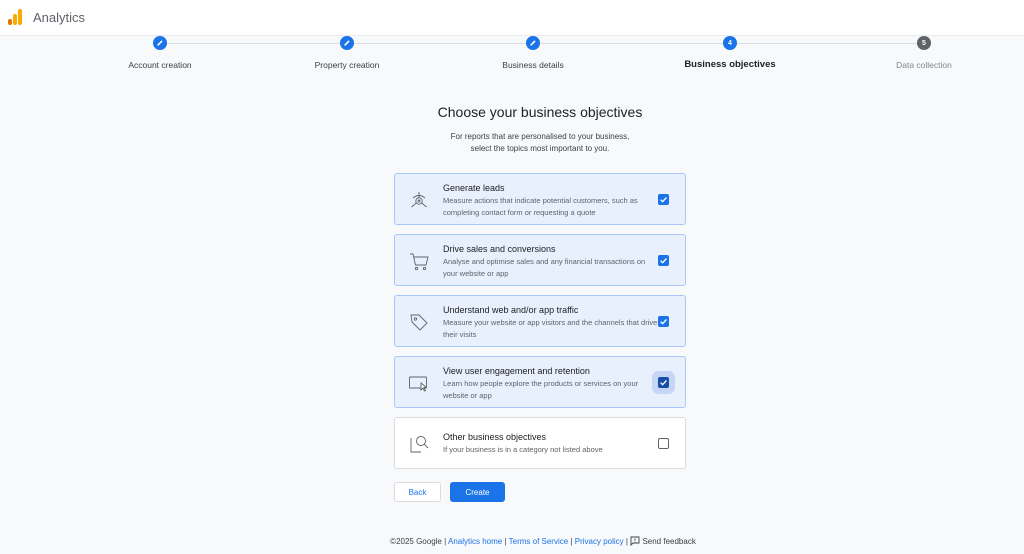 This screenshot has width=1024, height=554. What do you see at coordinates (419, 200) in the screenshot?
I see `target-icon` at bounding box center [419, 200].